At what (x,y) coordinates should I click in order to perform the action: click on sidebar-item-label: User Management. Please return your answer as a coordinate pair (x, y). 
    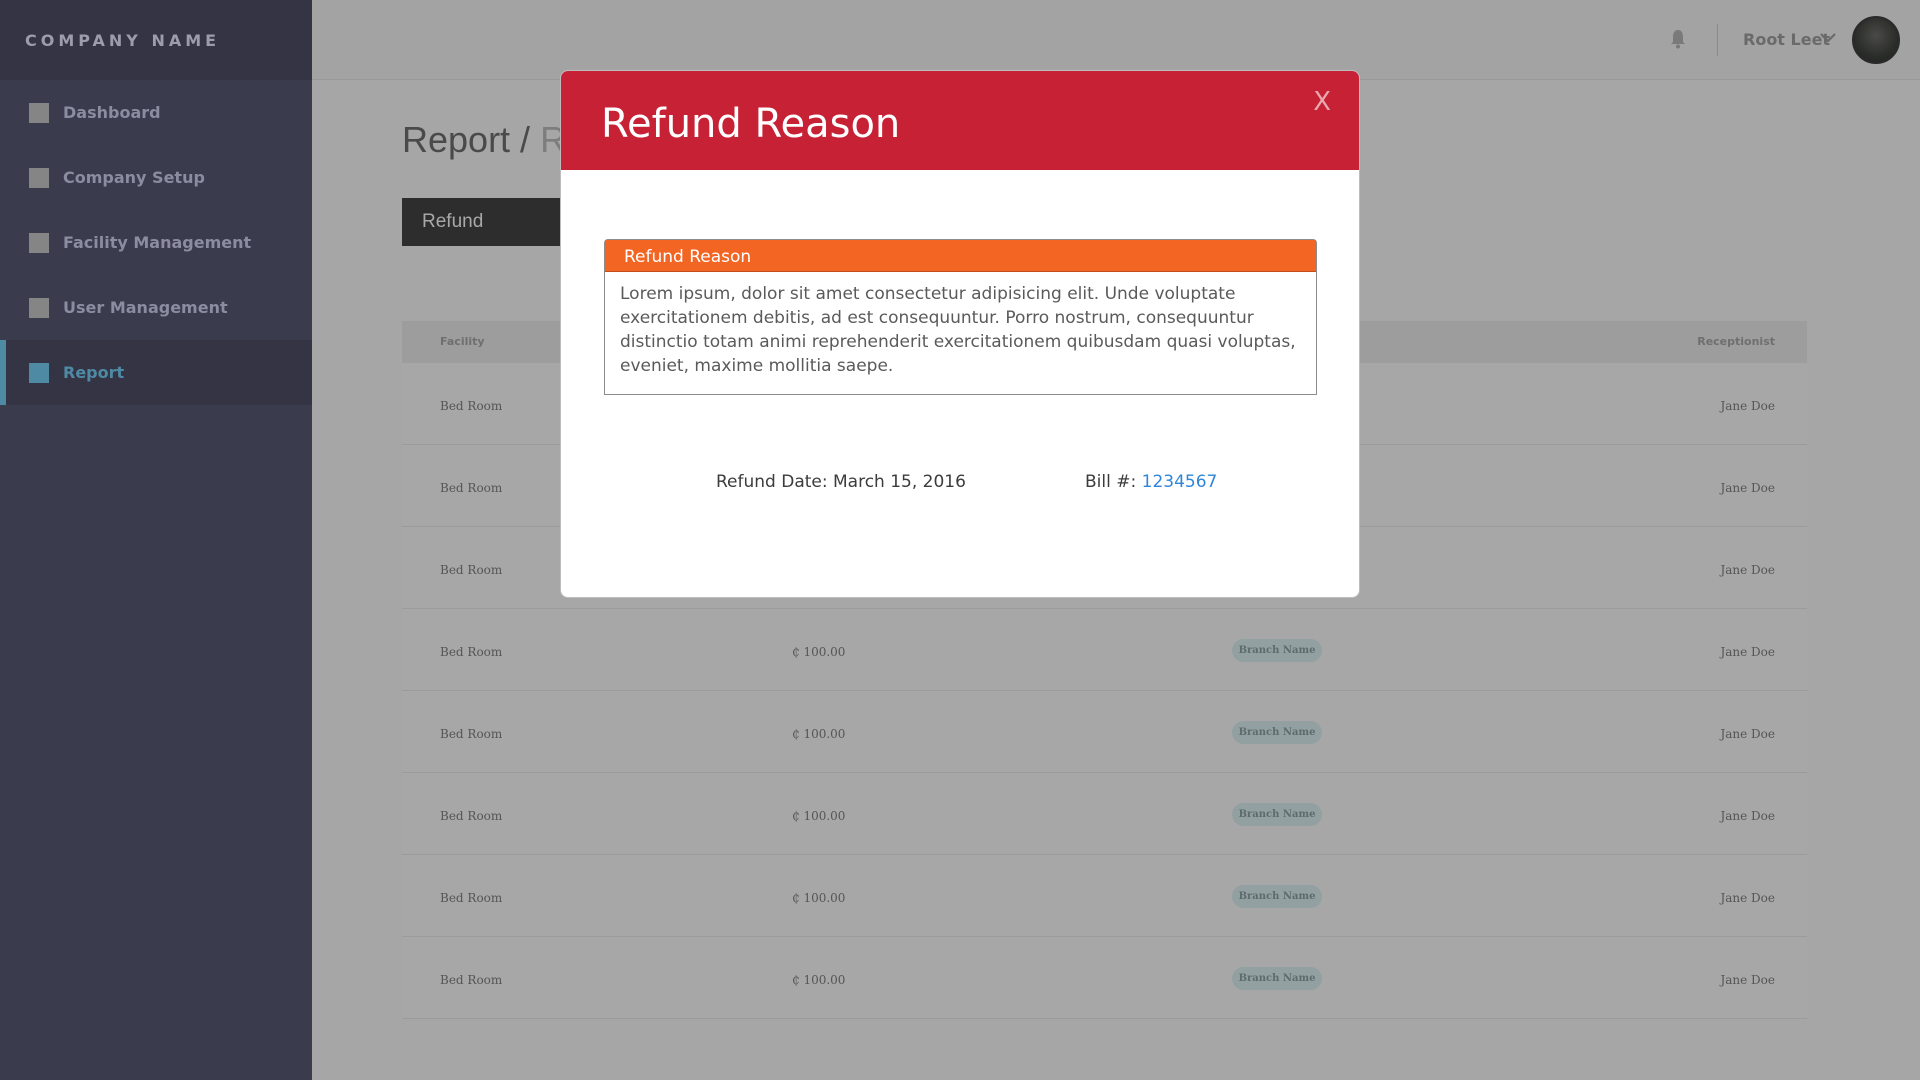
    Looking at the image, I should click on (145, 307).